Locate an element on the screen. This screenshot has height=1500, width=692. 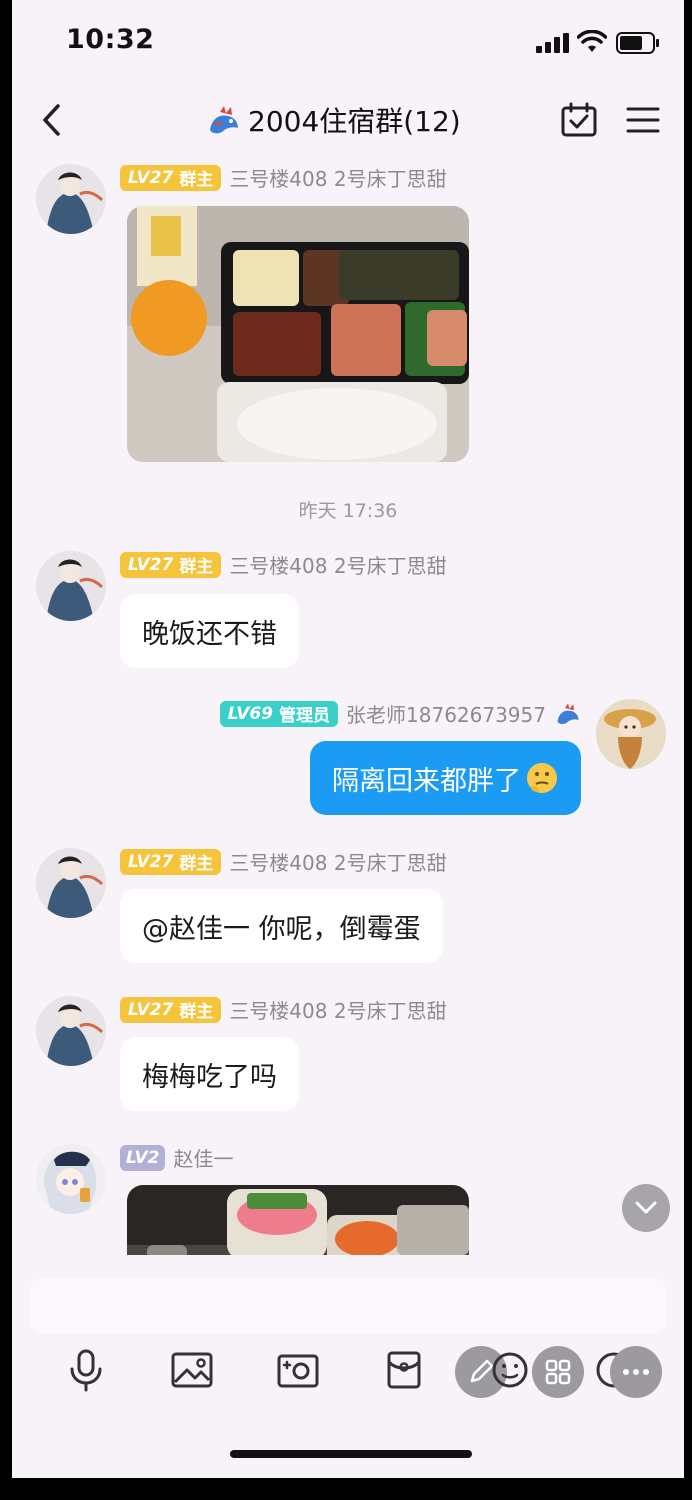
snacks-photo-image is located at coordinates (298, 1220).